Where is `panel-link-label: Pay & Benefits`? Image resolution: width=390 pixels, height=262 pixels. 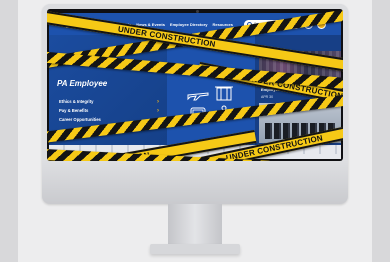 panel-link-label: Pay & Benefits is located at coordinates (74, 110).